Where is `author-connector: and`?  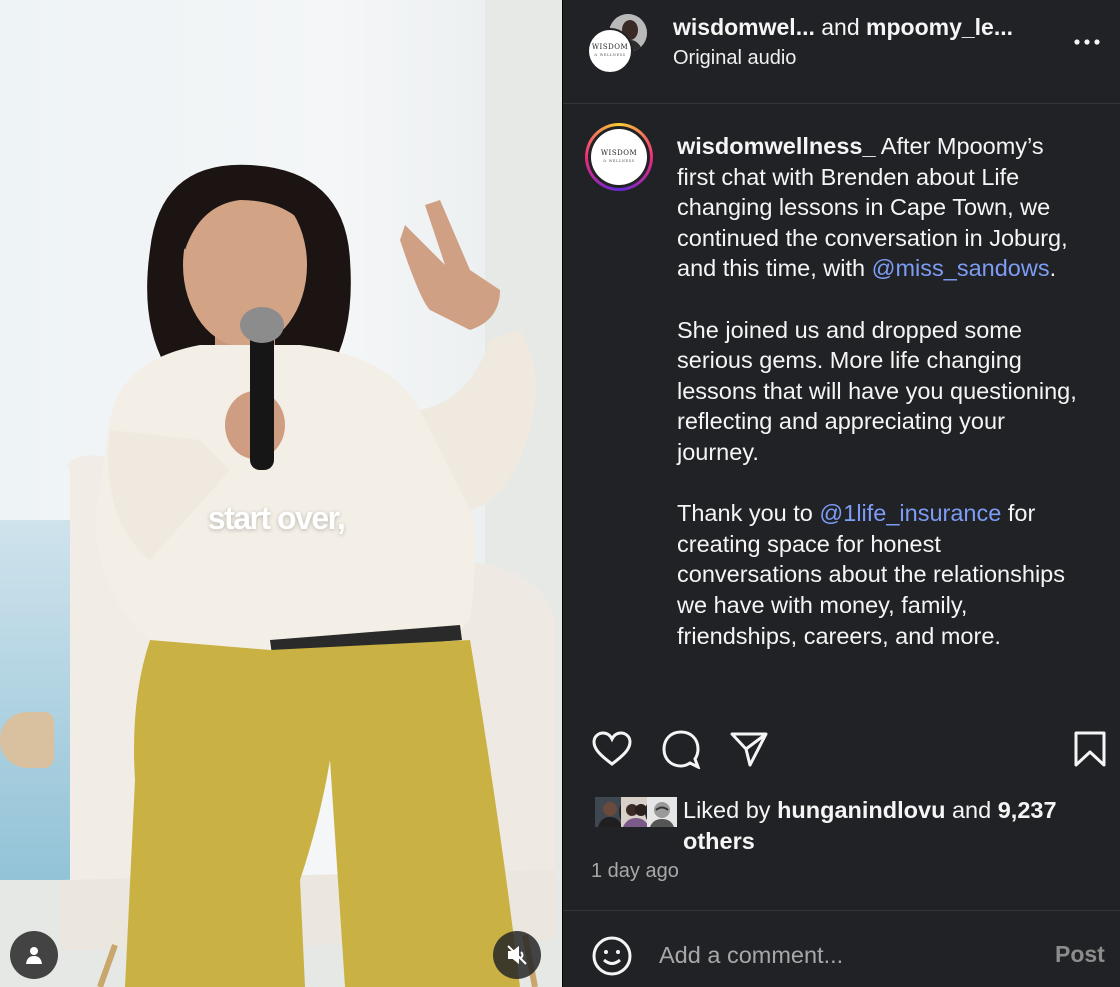
author-connector: and is located at coordinates (840, 27).